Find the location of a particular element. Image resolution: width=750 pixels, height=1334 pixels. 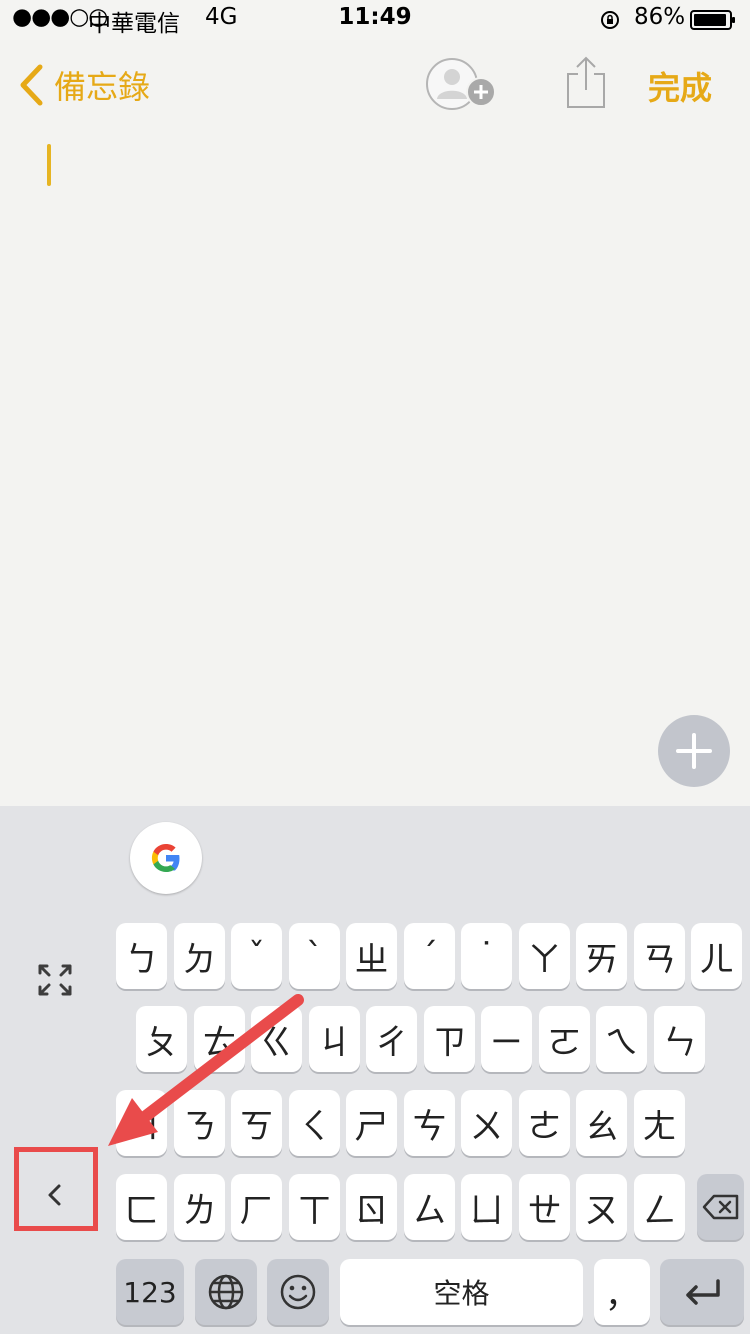

keyboard-key: ˊ is located at coordinates (429, 956).